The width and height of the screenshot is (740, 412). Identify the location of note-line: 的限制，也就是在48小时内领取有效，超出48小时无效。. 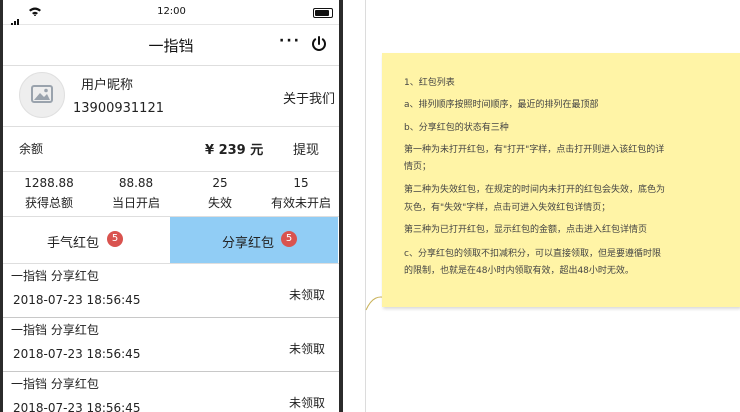
(519, 271).